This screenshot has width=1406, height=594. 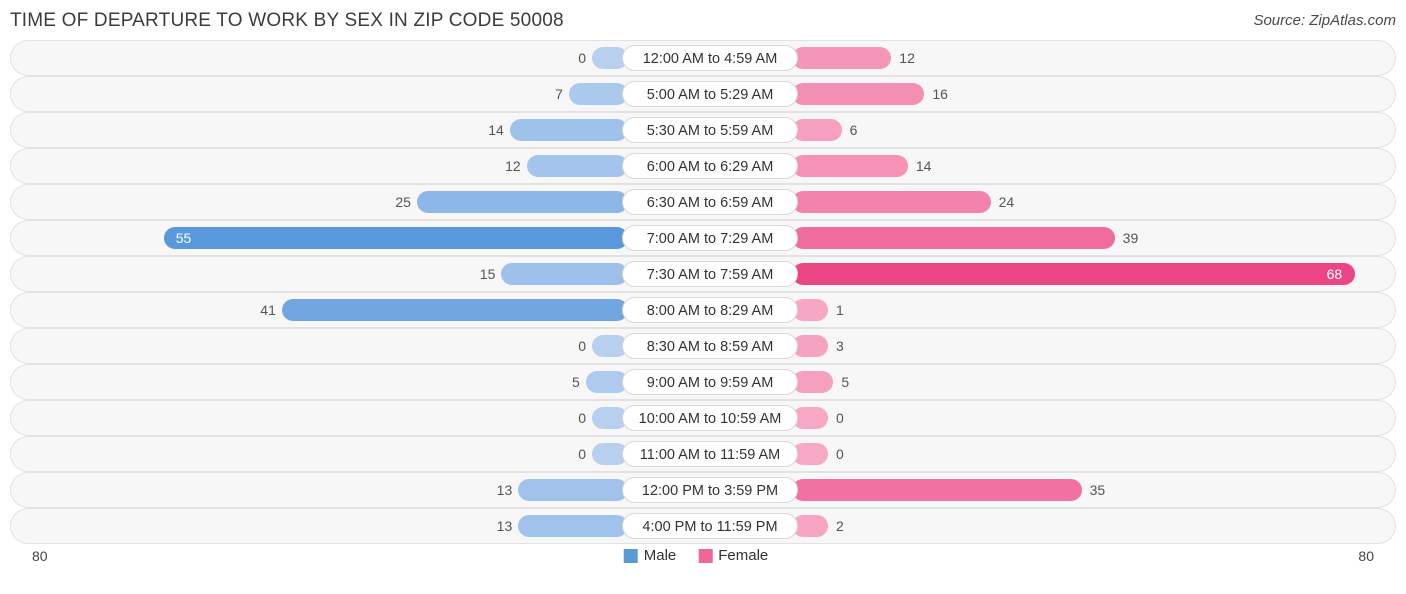 What do you see at coordinates (743, 555) in the screenshot?
I see `legend-label-female: Female` at bounding box center [743, 555].